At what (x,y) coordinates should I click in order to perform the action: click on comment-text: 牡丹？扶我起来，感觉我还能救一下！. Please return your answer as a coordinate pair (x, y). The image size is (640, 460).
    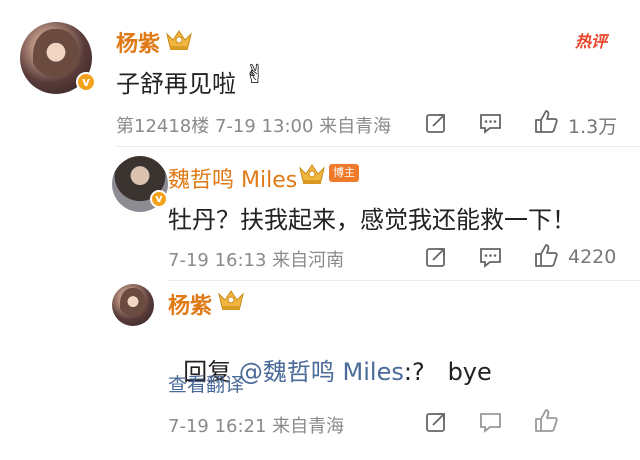
    Looking at the image, I should click on (372, 220).